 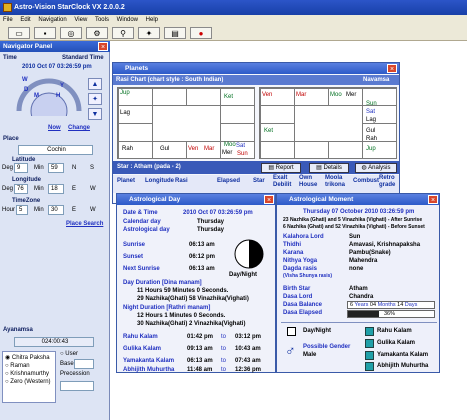 I want to click on navigator-datetime: 2010 Oct 07 03:26:59 pm, so click(x=57, y=67).